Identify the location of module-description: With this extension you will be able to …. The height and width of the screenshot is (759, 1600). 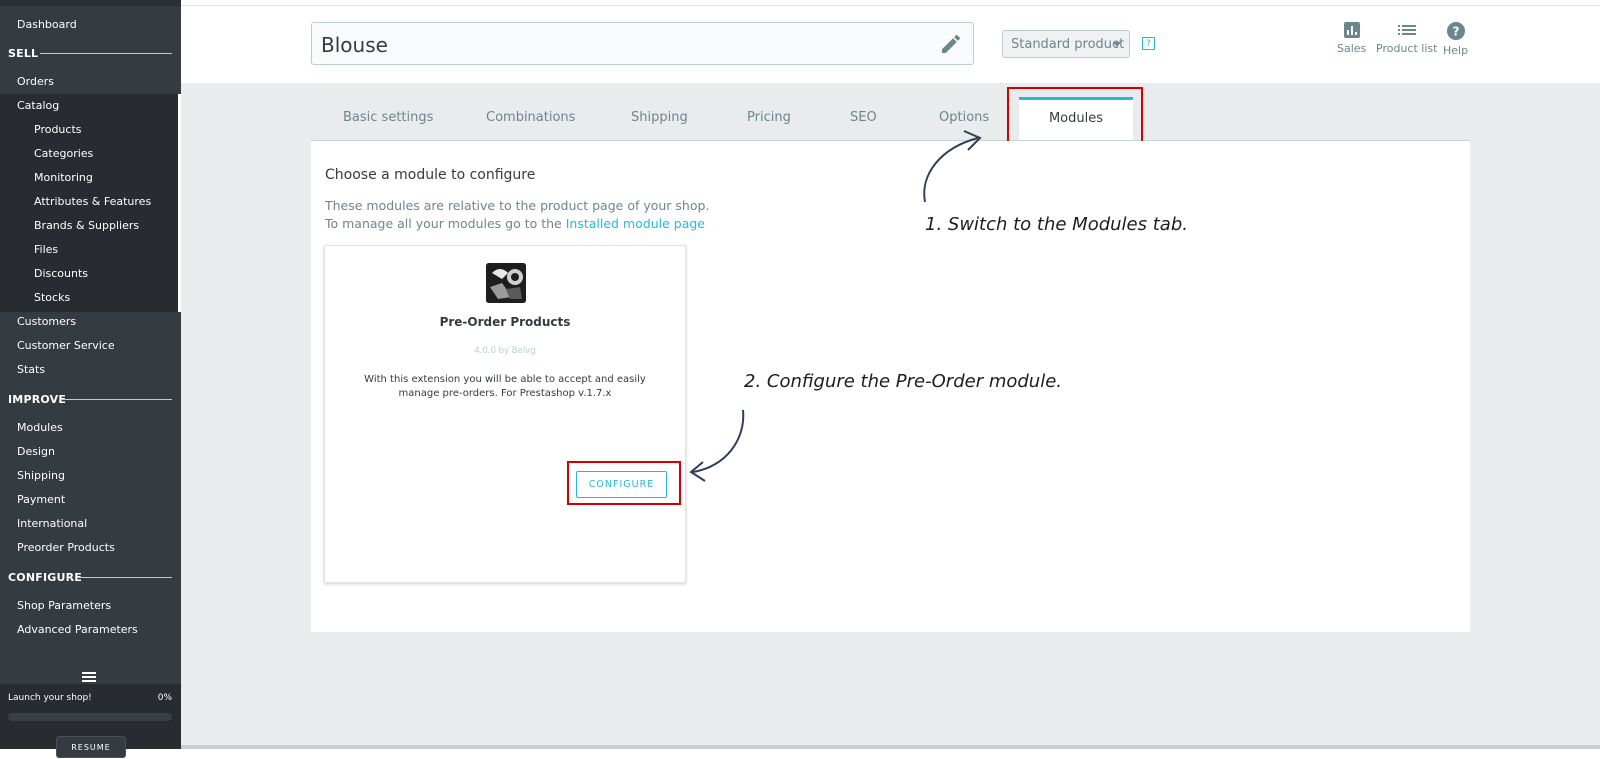
(505, 386).